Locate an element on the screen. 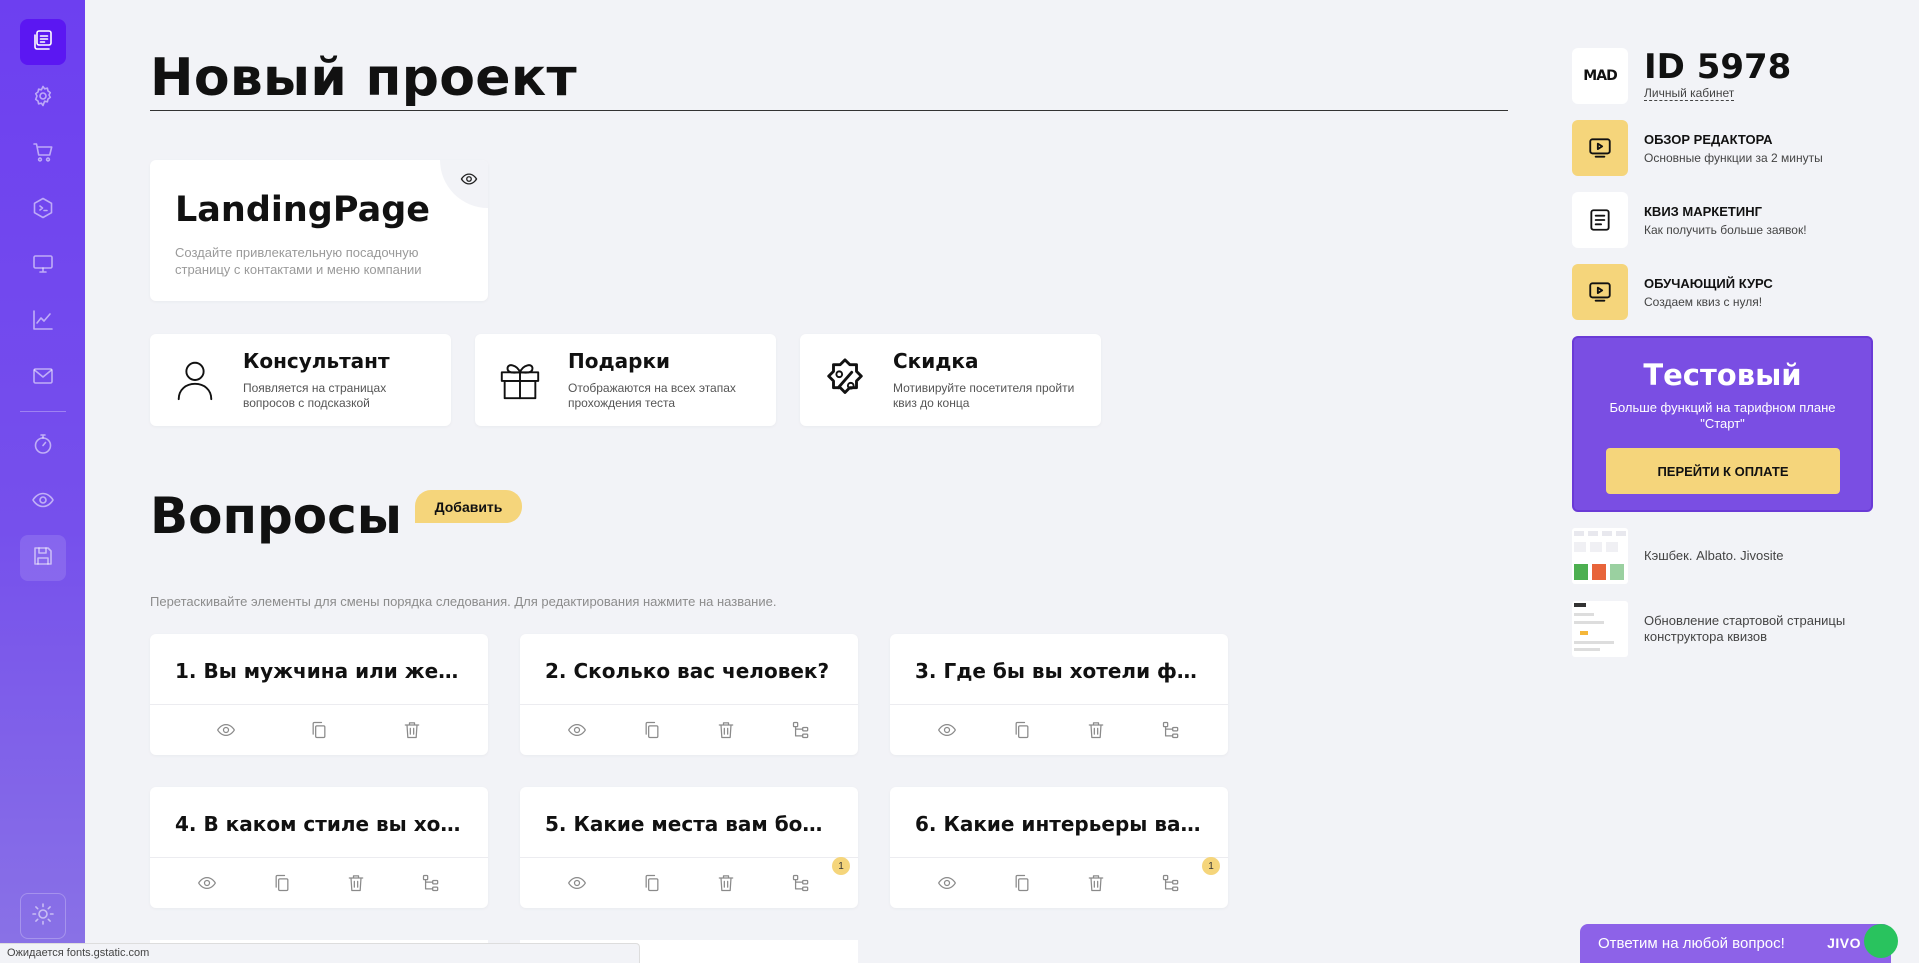 The height and width of the screenshot is (963, 1919). personal-cabinet-link: Личный кабинет is located at coordinates (1689, 93).